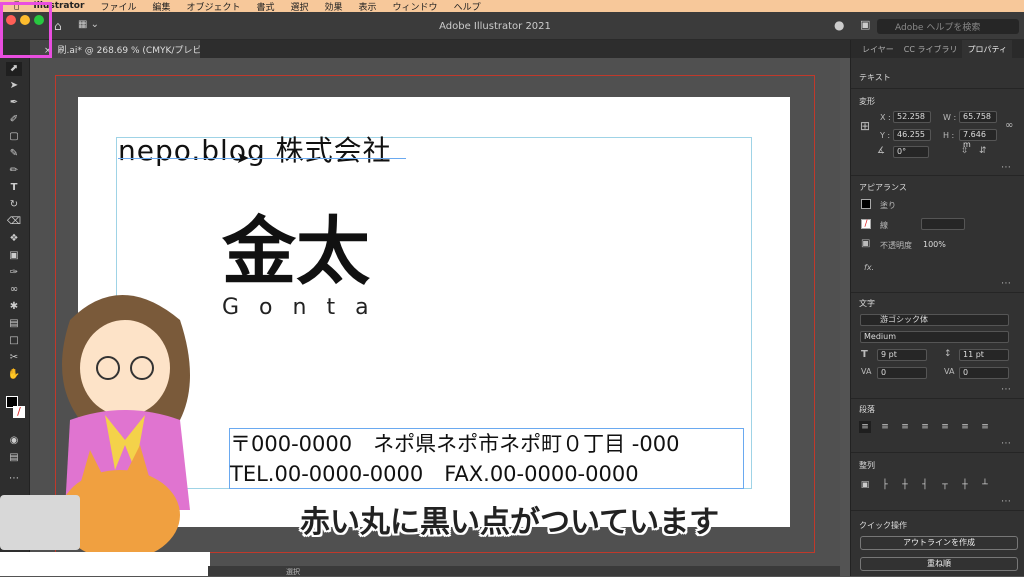  What do you see at coordinates (14, 137) in the screenshot?
I see `rectangle-tool-icon: ▢` at bounding box center [14, 137].